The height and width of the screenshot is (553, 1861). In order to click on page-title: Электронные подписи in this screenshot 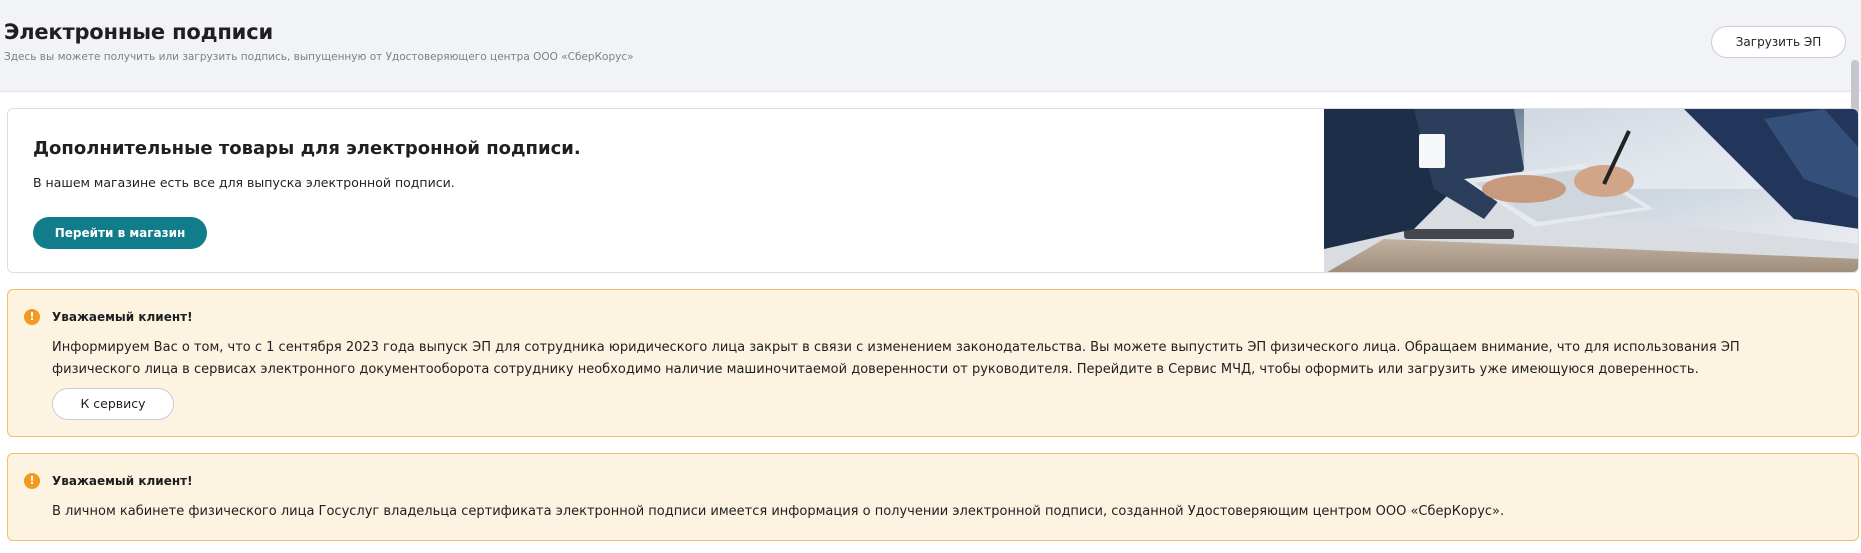, I will do `click(138, 32)`.